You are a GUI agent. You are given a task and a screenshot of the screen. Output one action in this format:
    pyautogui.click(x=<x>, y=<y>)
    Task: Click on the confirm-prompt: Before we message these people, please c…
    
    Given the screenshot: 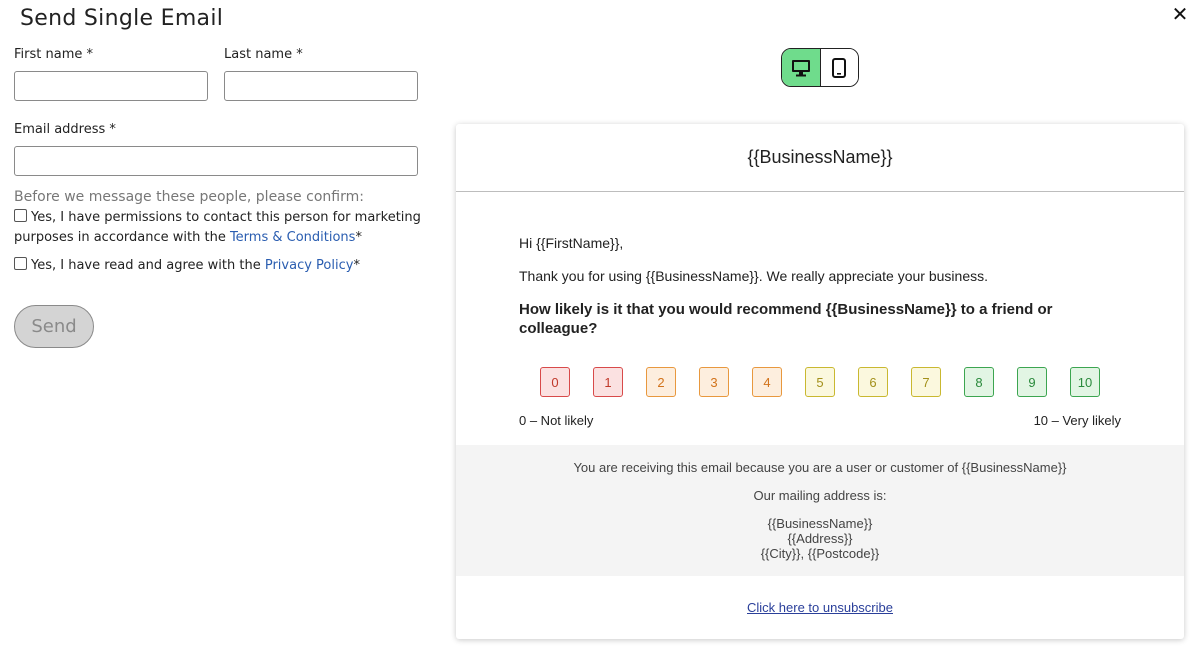 What is the action you would take?
    pyautogui.click(x=189, y=197)
    